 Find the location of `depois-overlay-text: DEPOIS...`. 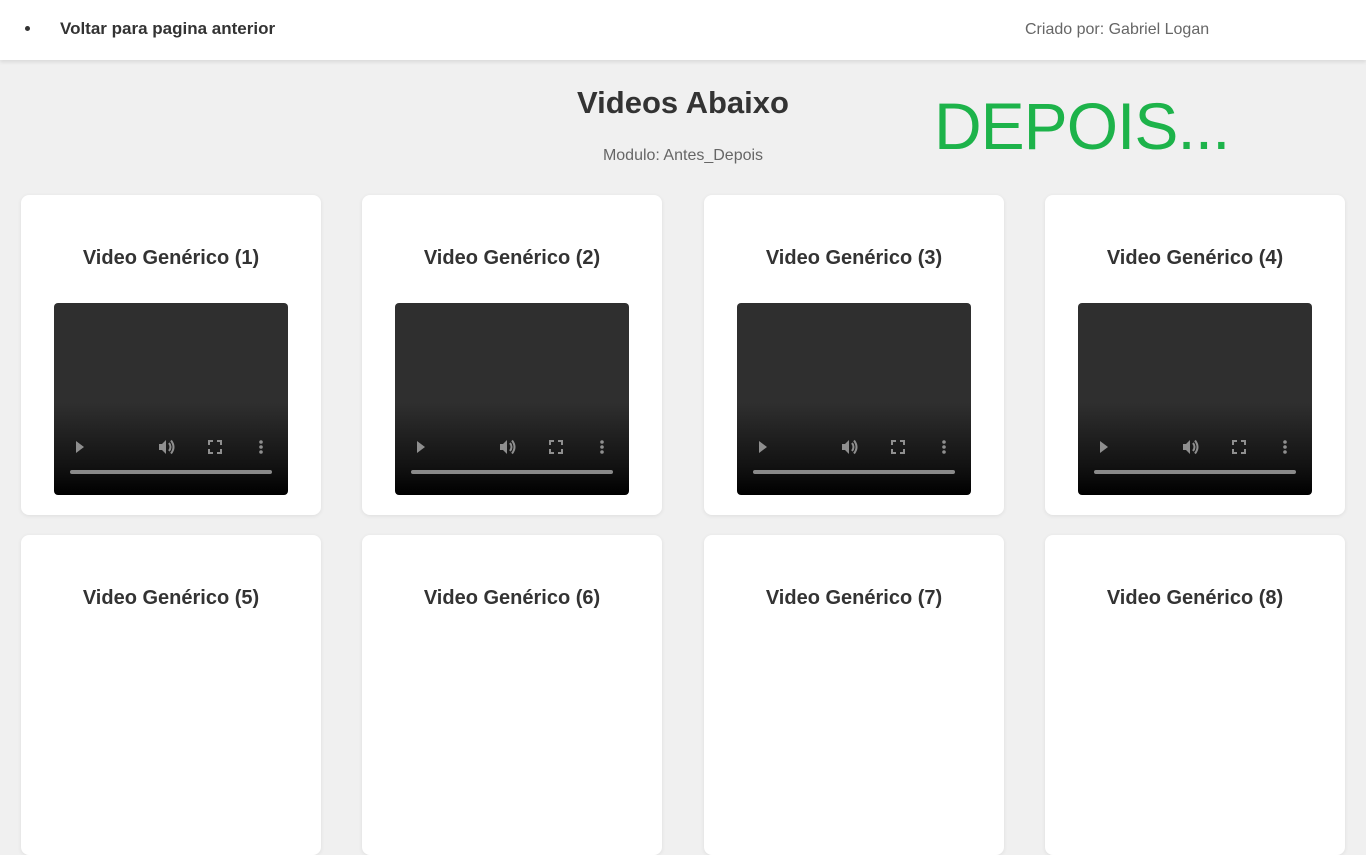

depois-overlay-text: DEPOIS... is located at coordinates (1082, 126).